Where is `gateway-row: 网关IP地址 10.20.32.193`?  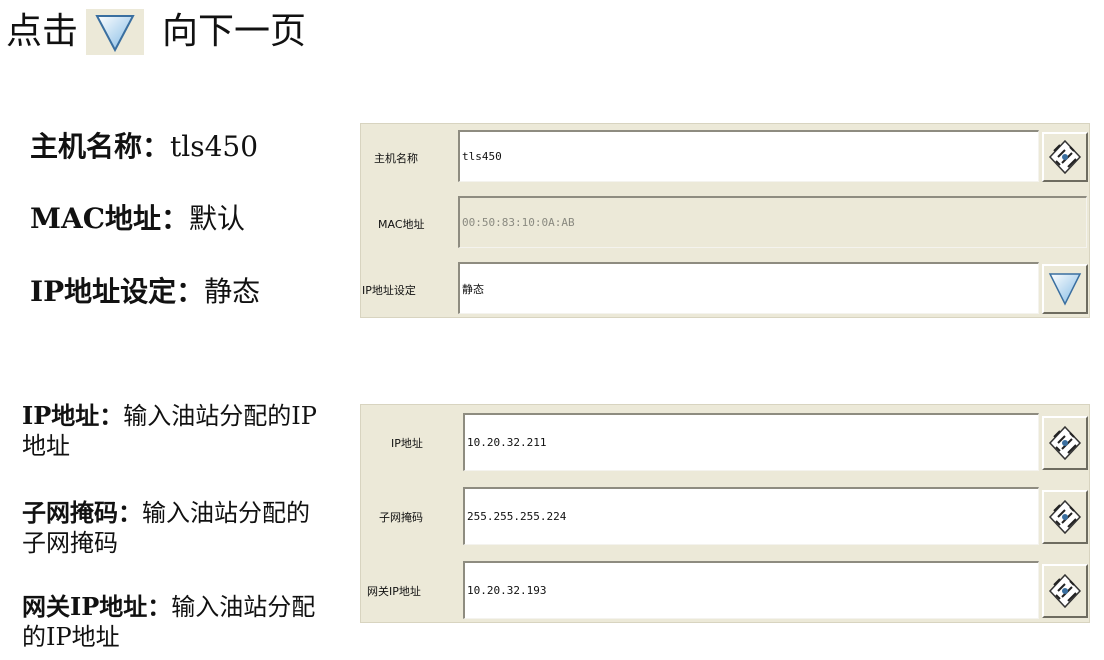 gateway-row: 网关IP地址 10.20.32.193 is located at coordinates (725, 591).